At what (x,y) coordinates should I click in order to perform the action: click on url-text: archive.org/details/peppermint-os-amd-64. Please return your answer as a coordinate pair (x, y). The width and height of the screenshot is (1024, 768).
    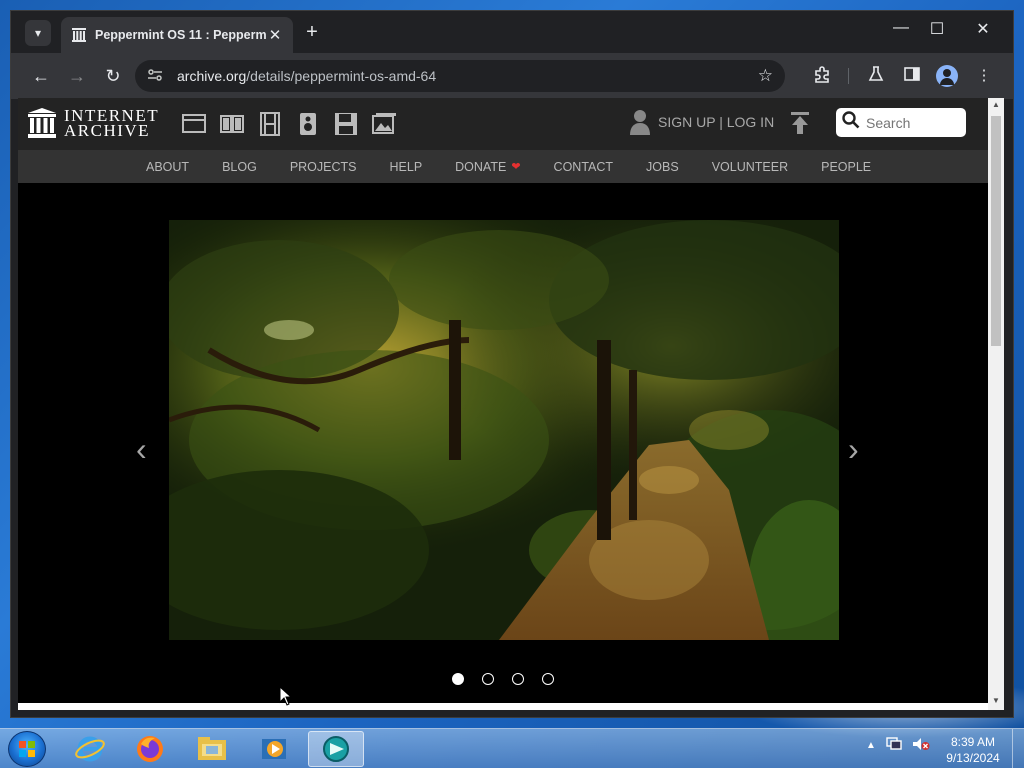
    Looking at the image, I should click on (306, 76).